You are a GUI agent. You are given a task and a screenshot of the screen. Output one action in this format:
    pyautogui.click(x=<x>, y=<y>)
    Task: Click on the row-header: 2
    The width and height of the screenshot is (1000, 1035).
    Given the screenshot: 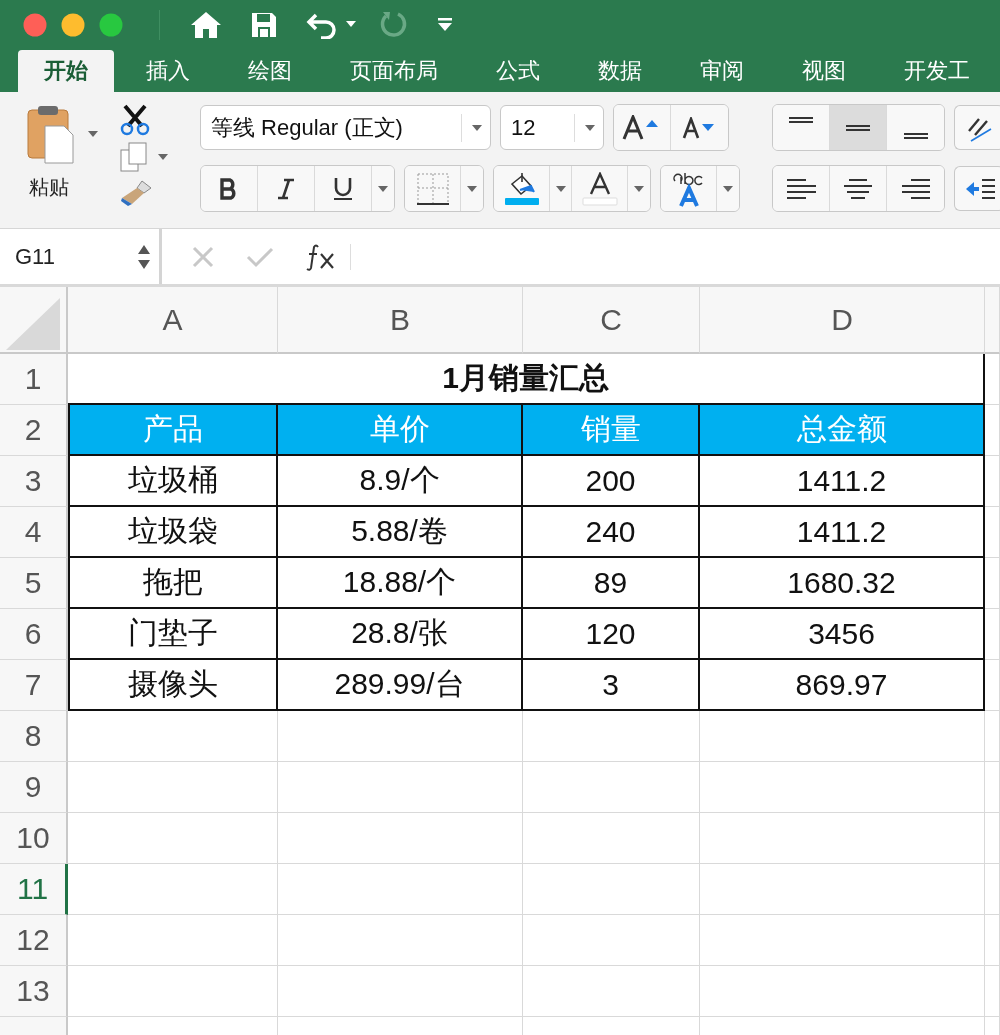 What is the action you would take?
    pyautogui.click(x=34, y=430)
    